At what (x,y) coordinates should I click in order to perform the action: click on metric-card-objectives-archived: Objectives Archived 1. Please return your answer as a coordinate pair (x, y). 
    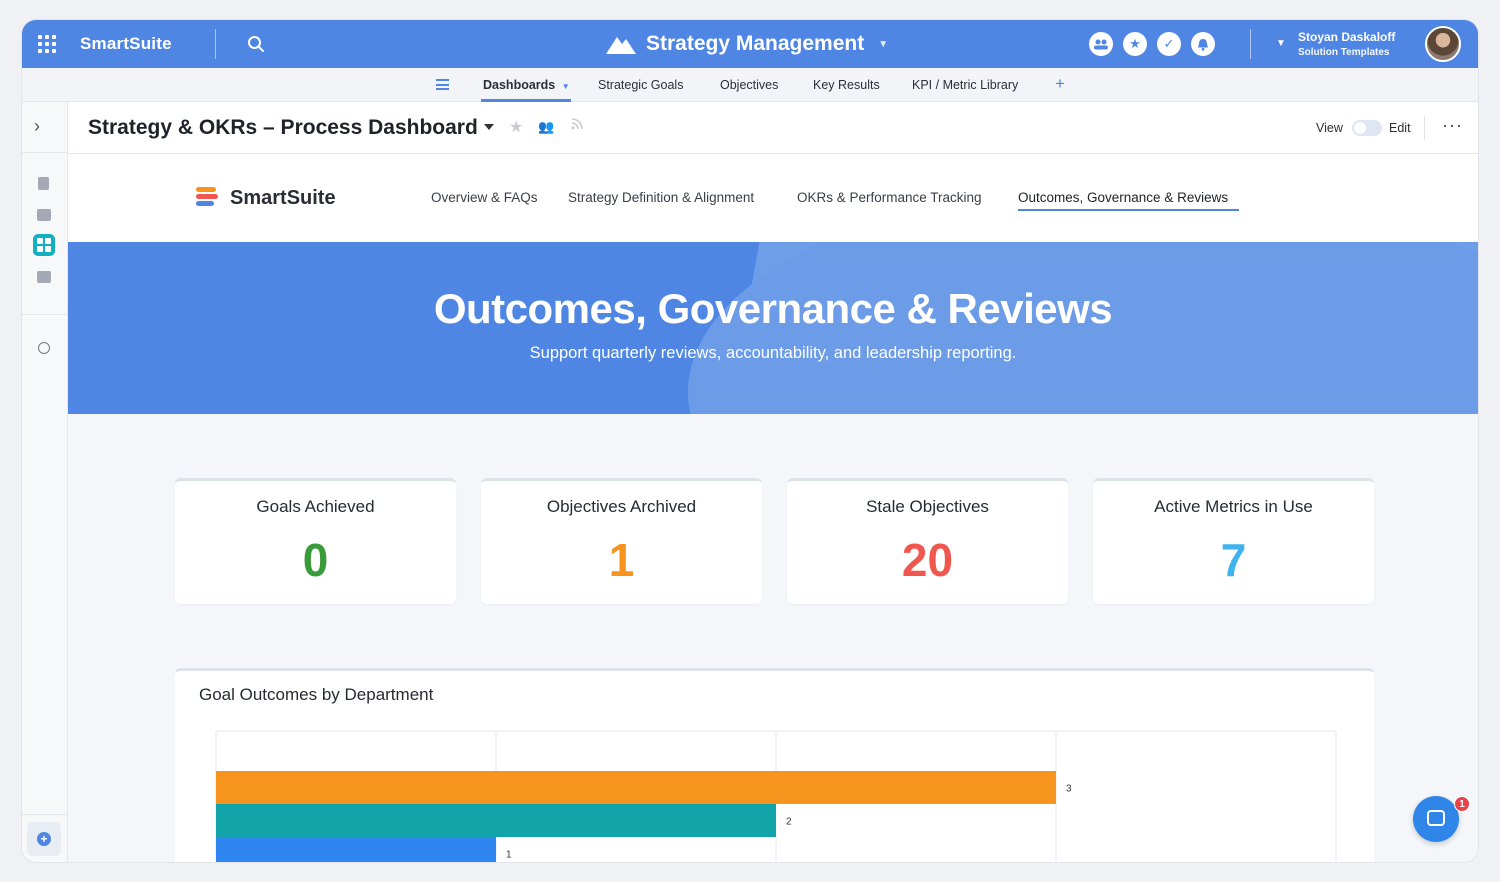
    Looking at the image, I should click on (621, 541).